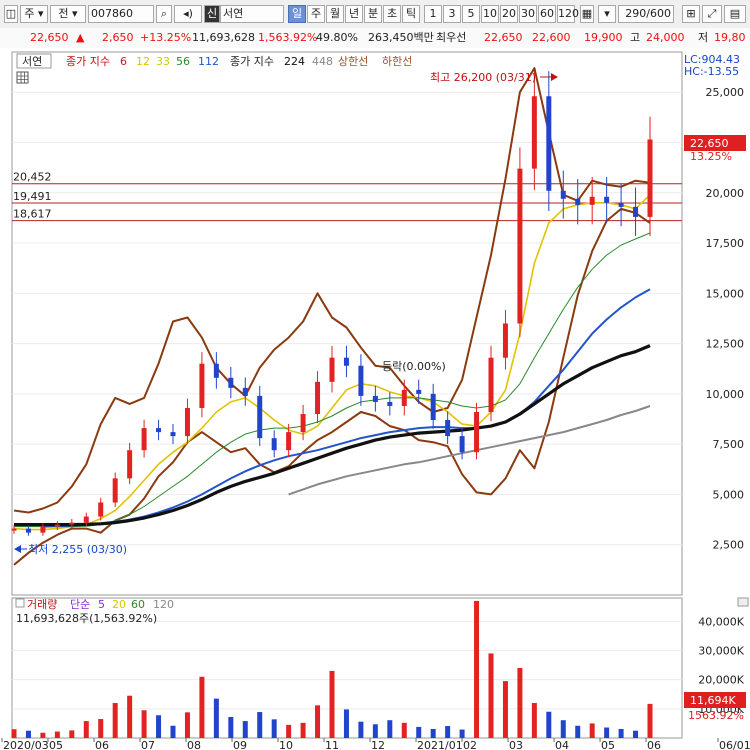  Describe the element at coordinates (735, 14) in the screenshot. I see `layout-icon: ▤` at that location.